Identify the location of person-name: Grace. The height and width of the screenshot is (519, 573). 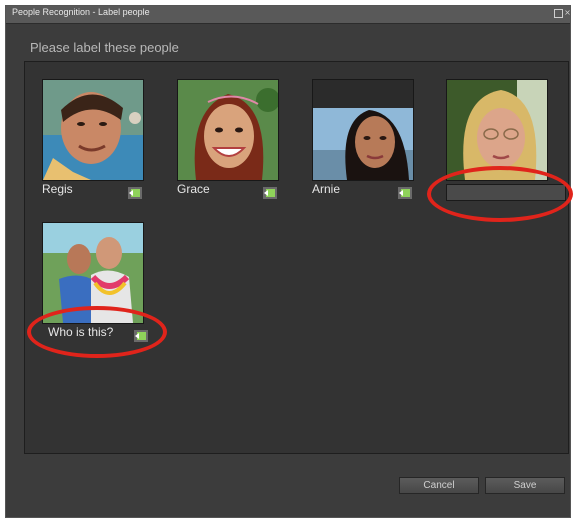
(193, 189).